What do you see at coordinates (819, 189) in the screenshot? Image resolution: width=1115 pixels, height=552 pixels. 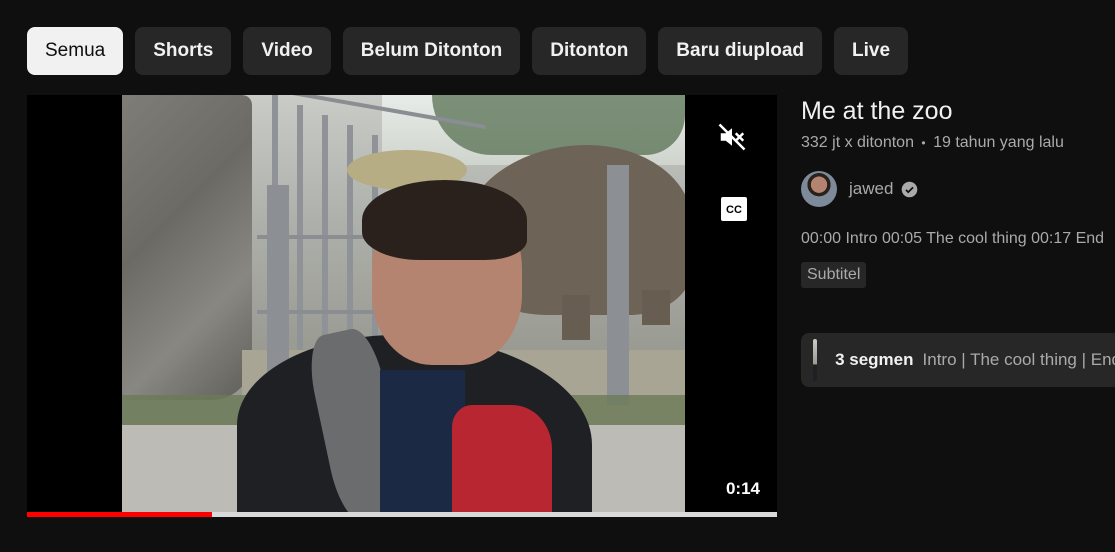 I see `avatar` at bounding box center [819, 189].